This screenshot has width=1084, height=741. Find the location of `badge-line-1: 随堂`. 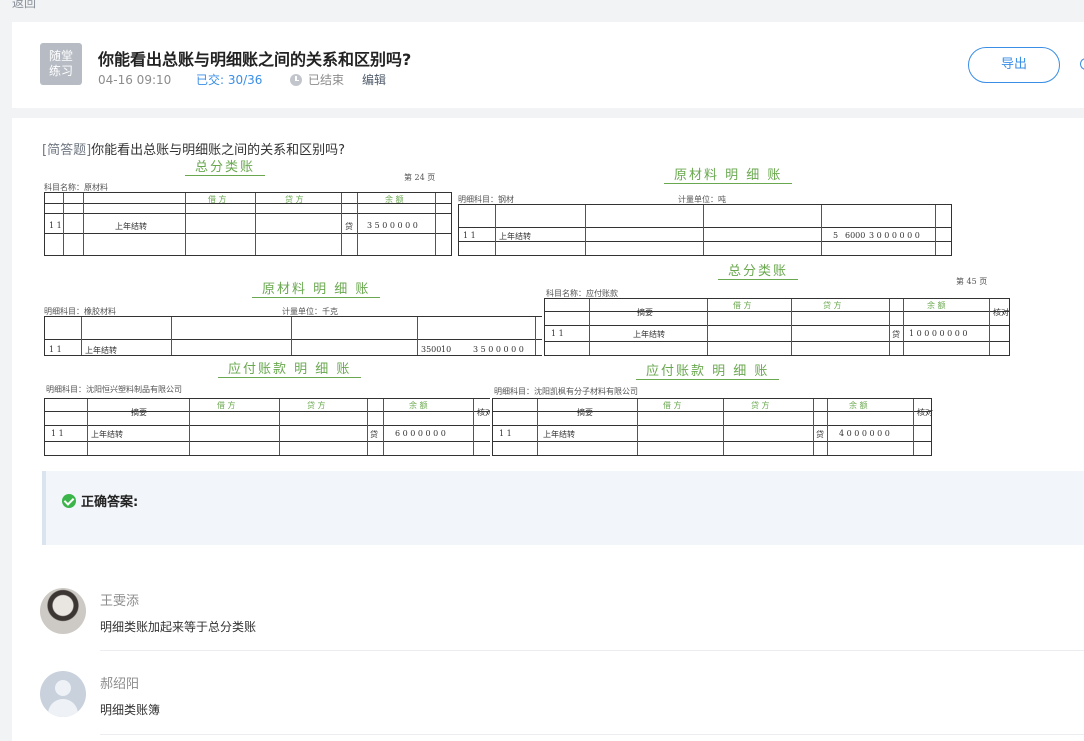

badge-line-1: 随堂 is located at coordinates (60, 56).